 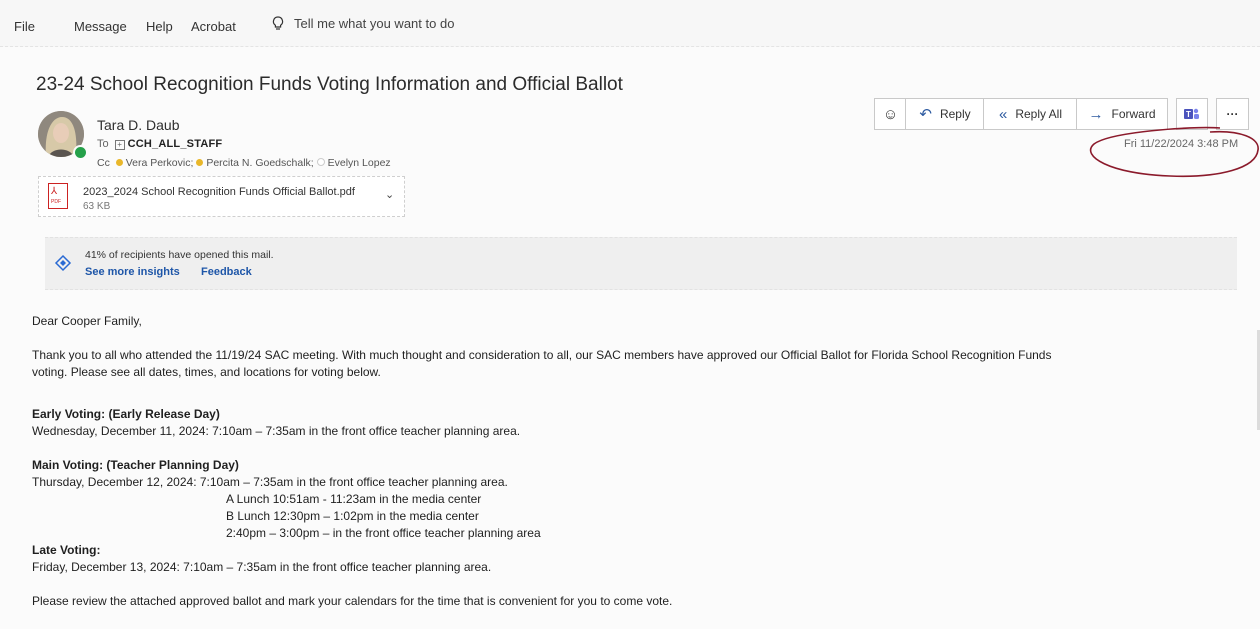 I want to click on presence-available-icon, so click(x=80, y=152).